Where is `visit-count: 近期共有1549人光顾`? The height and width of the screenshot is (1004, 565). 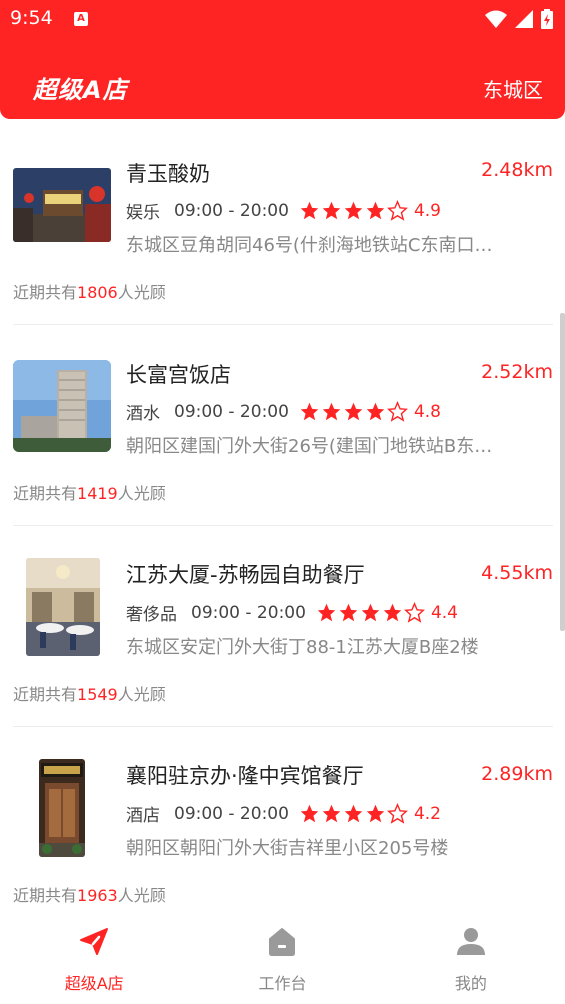 visit-count: 近期共有1549人光顾 is located at coordinates (89, 693).